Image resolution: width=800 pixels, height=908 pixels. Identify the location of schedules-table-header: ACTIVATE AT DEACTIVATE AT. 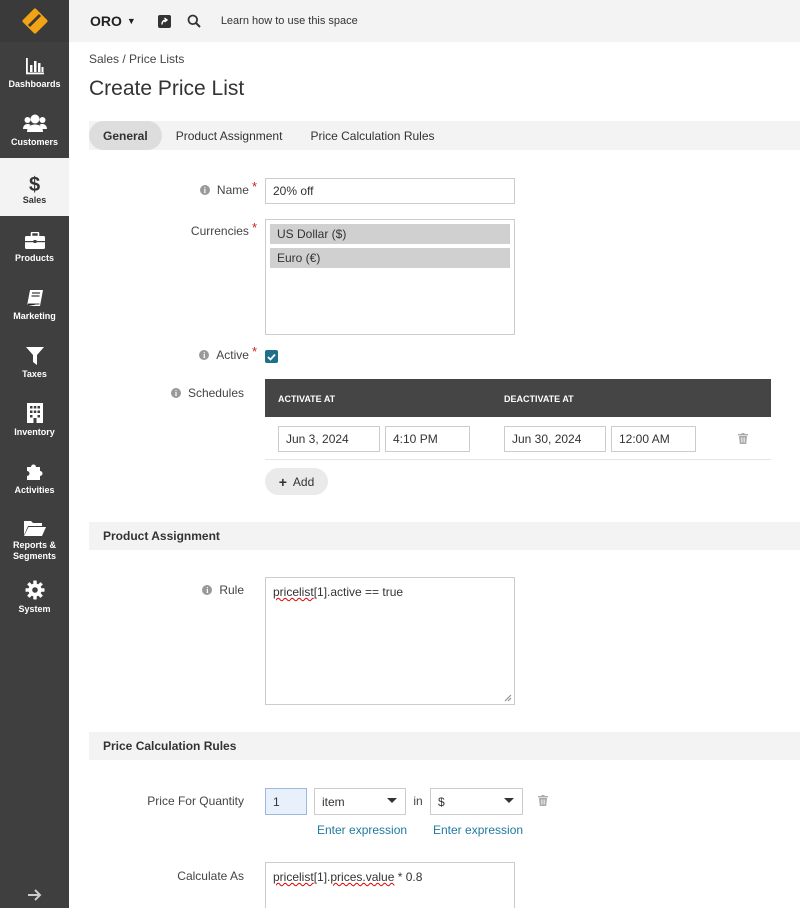
(518, 398).